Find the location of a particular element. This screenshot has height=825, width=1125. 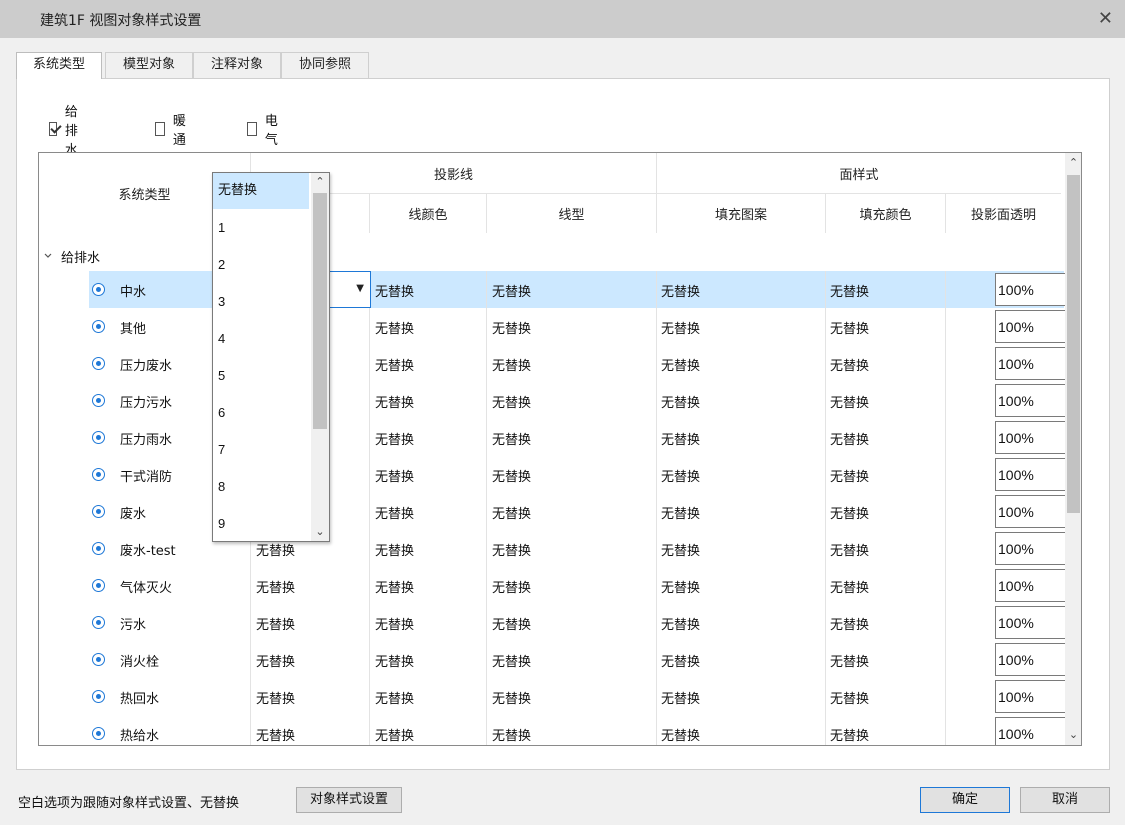

dropdown-option: 8 is located at coordinates (261, 487).